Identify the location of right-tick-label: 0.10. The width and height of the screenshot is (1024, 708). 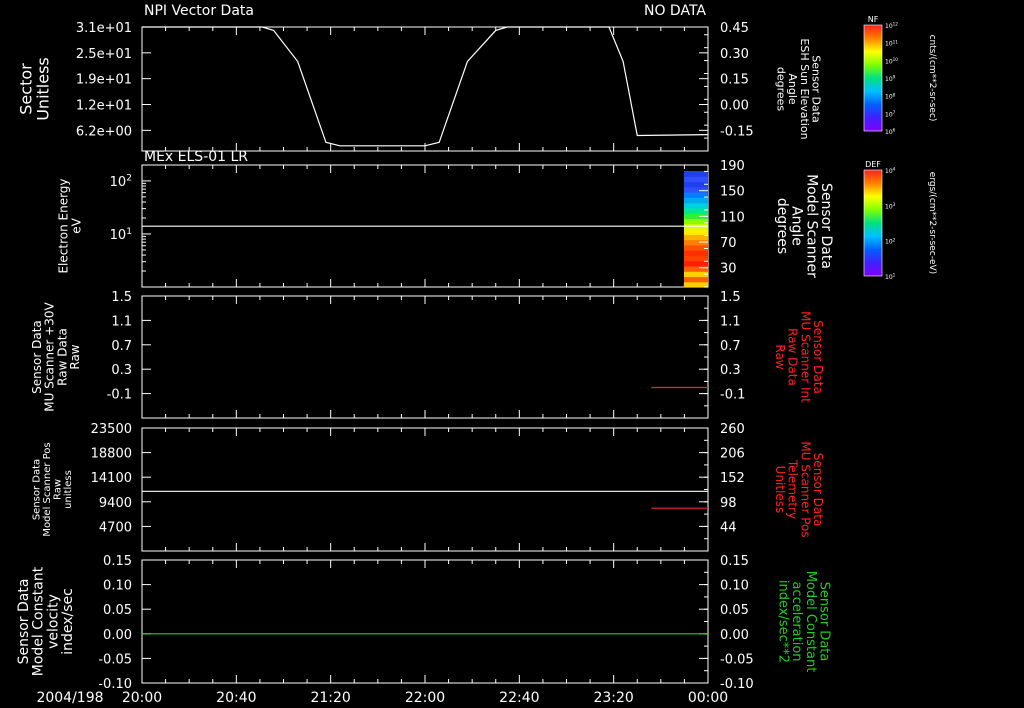
(734, 586).